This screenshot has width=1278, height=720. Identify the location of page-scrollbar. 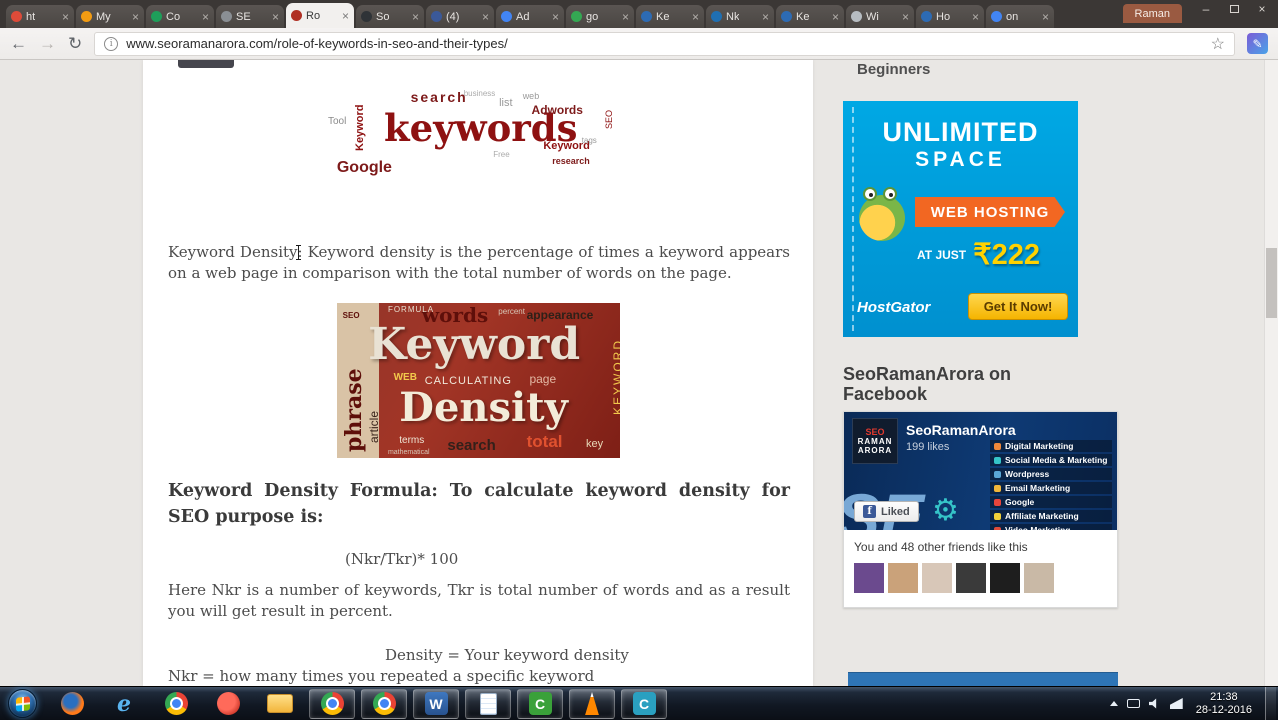
(1271, 373).